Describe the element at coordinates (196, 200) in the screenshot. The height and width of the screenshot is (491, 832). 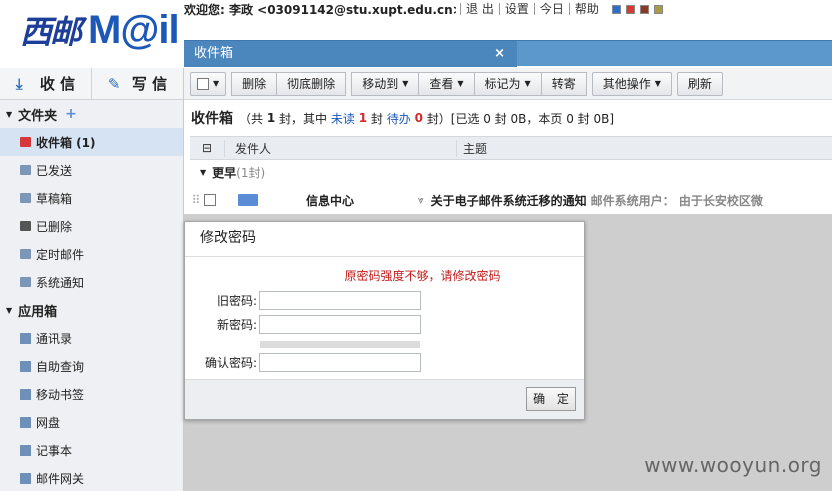
I see `drag-handle-icon: ⠿` at that location.